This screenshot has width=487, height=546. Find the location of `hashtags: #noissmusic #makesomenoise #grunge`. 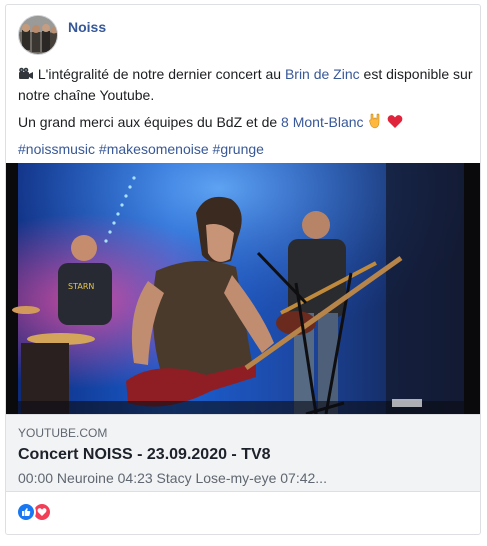

hashtags: #noissmusic #makesomenoise #grunge is located at coordinates (245, 149).